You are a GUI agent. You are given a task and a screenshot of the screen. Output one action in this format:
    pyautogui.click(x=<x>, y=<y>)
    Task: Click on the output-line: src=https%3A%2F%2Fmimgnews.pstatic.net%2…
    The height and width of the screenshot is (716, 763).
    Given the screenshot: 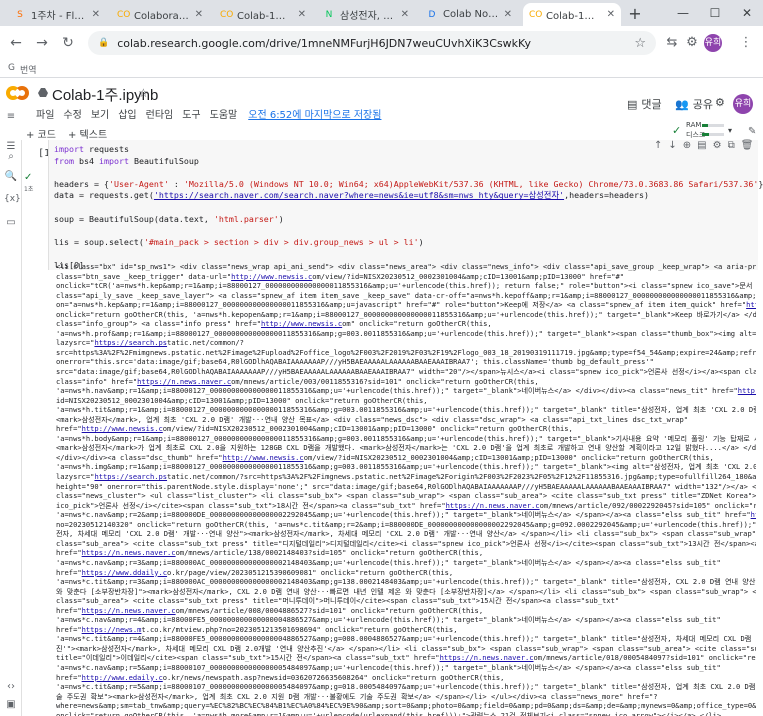 What is the action you would take?
    pyautogui.click(x=406, y=352)
    